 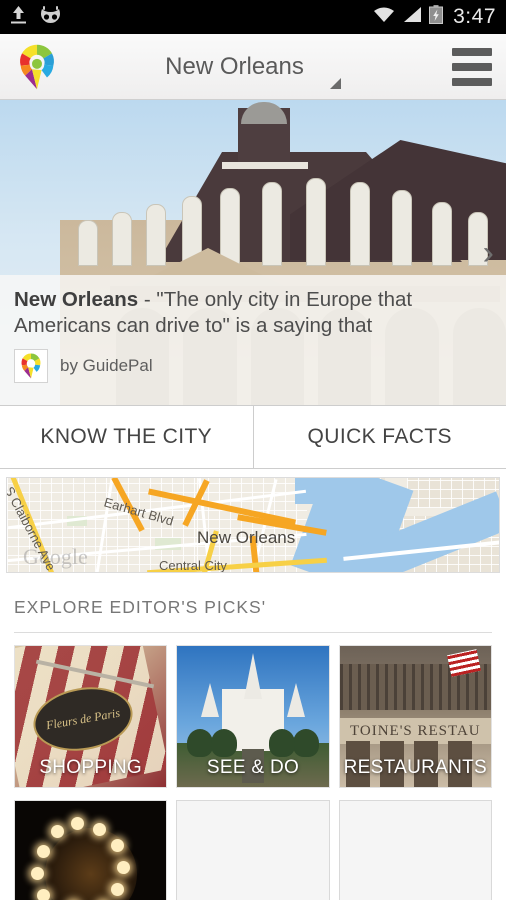 I want to click on status-bar-right-icons: 3:47, so click(x=434, y=17).